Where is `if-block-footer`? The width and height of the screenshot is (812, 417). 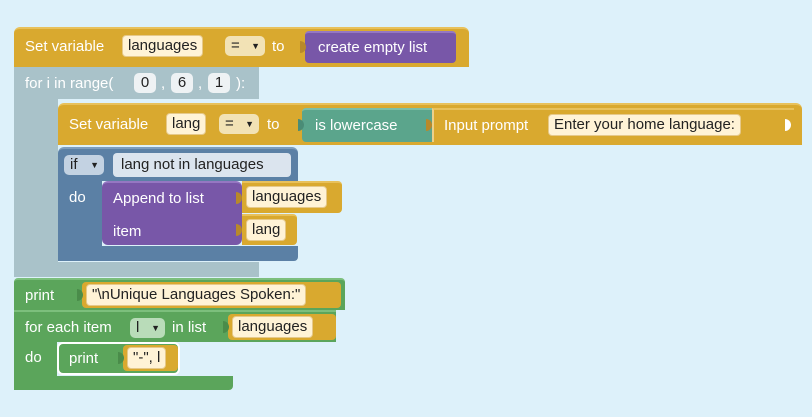 if-block-footer is located at coordinates (178, 253).